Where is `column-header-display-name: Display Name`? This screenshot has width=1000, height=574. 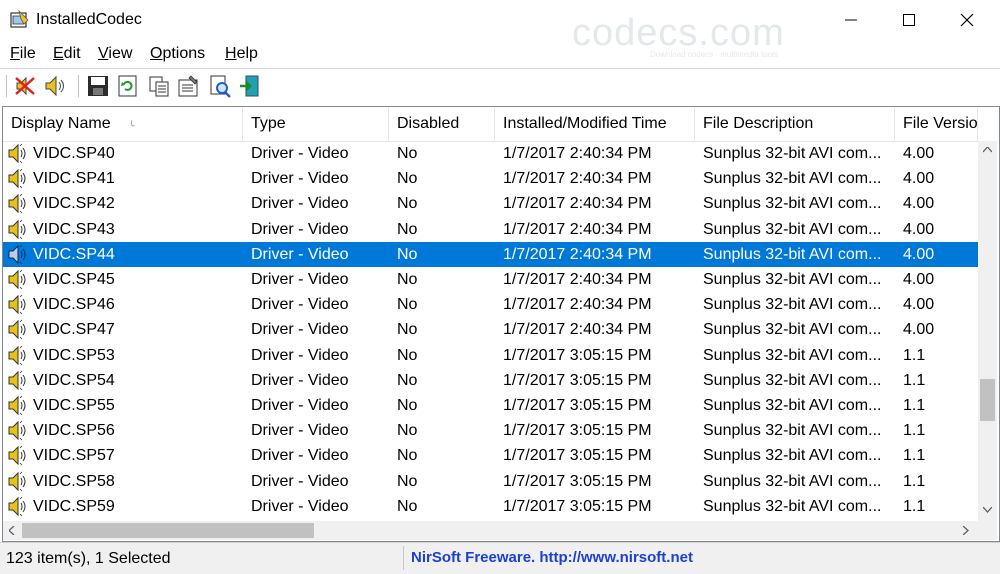 column-header-display-name: Display Name is located at coordinates (123, 124).